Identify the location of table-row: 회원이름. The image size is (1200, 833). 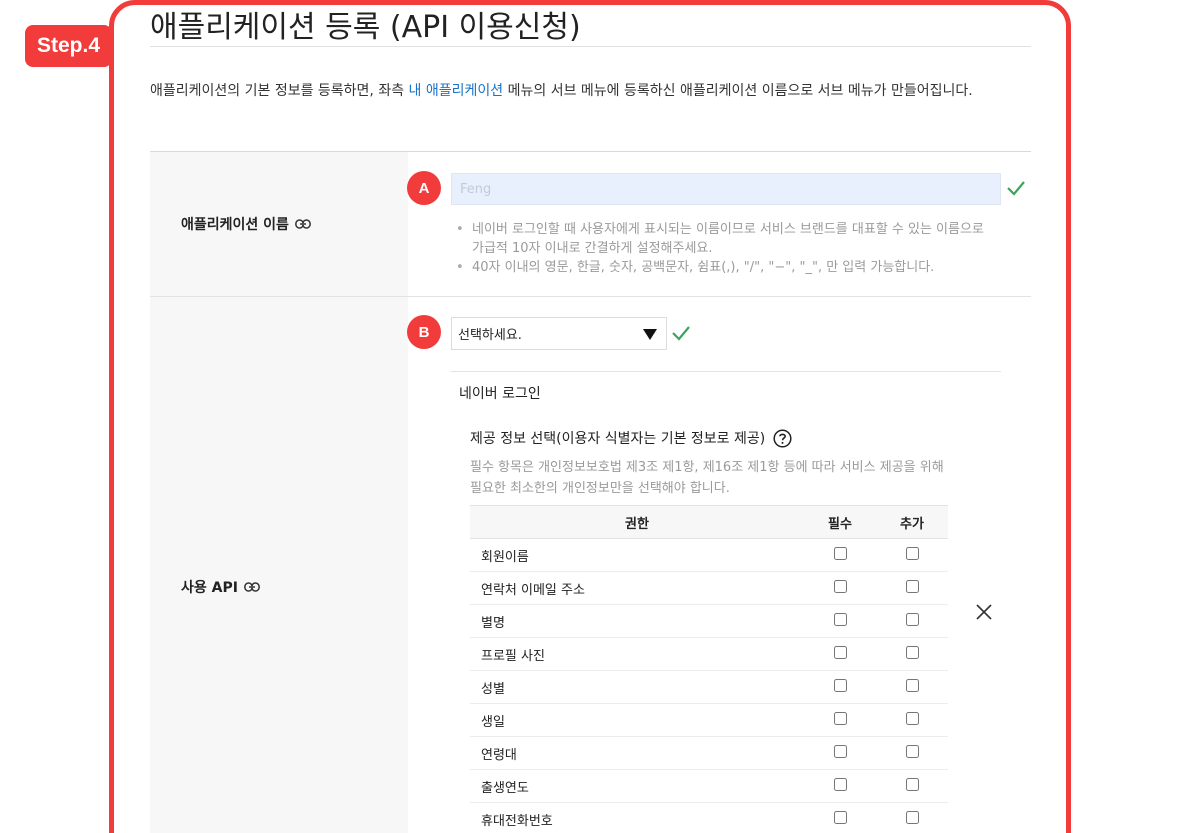
(709, 555).